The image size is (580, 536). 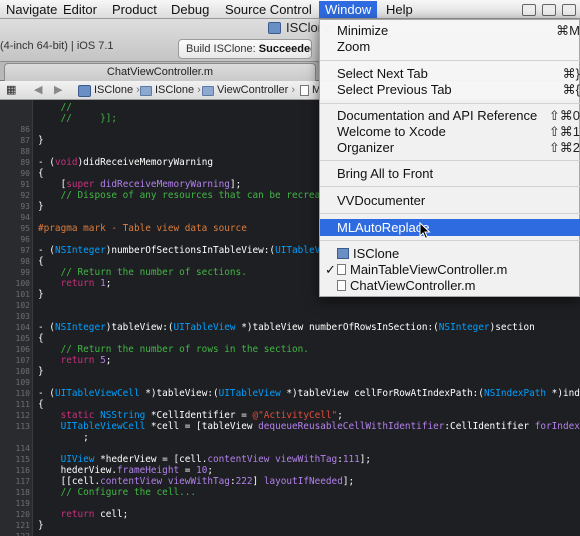 What do you see at coordinates (25, 272) in the screenshot?
I see `line-number: 99` at bounding box center [25, 272].